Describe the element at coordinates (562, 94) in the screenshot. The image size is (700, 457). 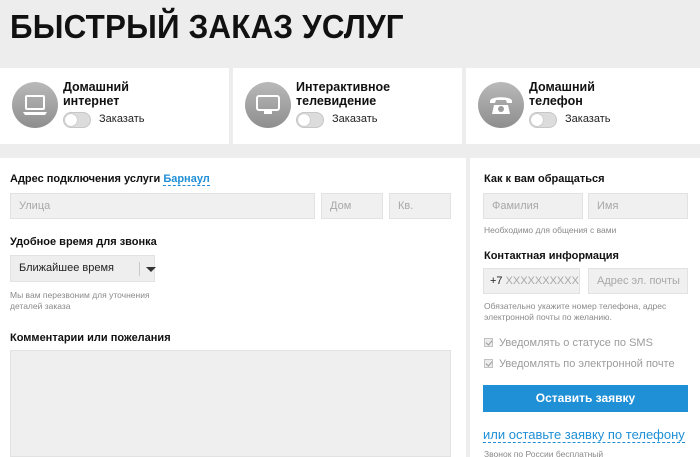
I see `service-label: Домашний телефон` at that location.